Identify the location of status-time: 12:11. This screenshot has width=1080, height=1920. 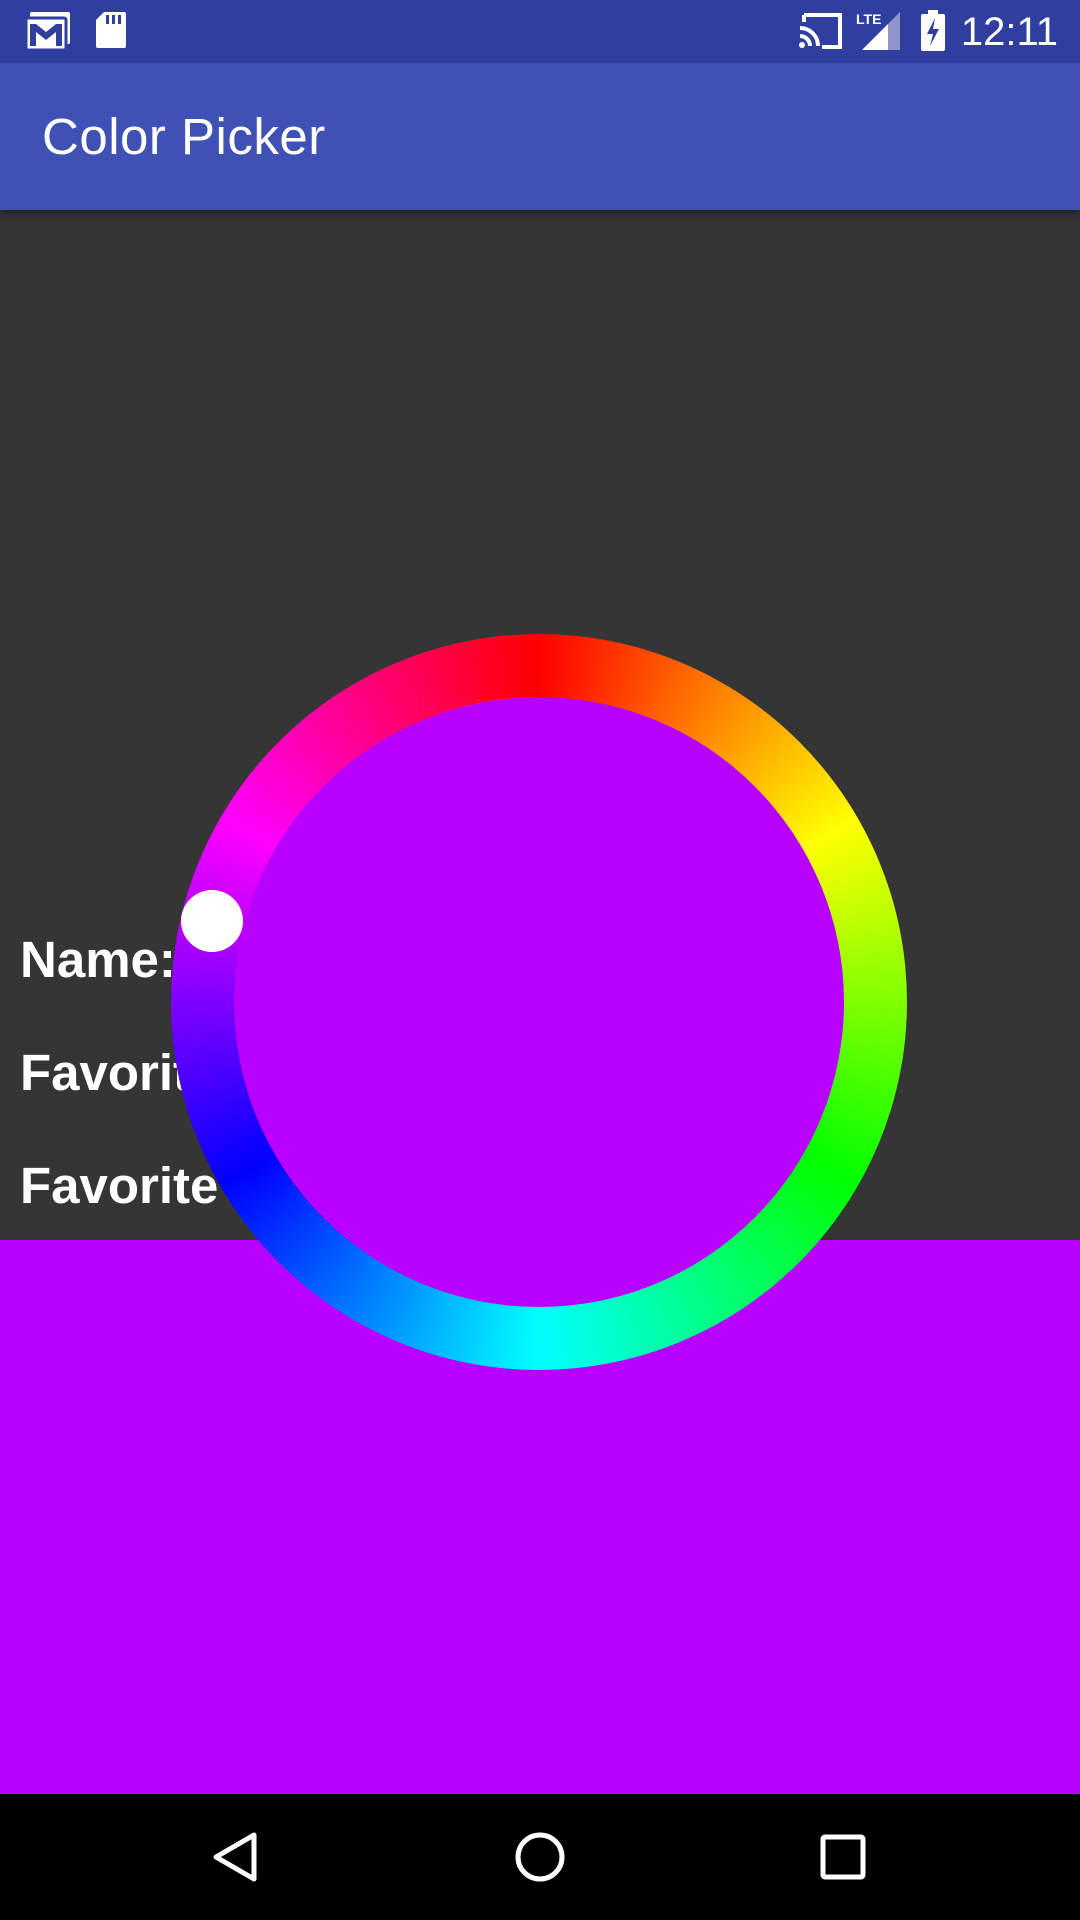
(1009, 32).